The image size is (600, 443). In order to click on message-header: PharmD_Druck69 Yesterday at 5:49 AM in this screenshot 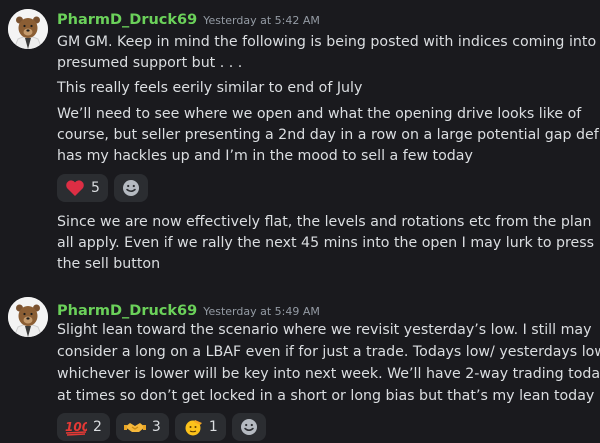, I will do `click(188, 309)`.